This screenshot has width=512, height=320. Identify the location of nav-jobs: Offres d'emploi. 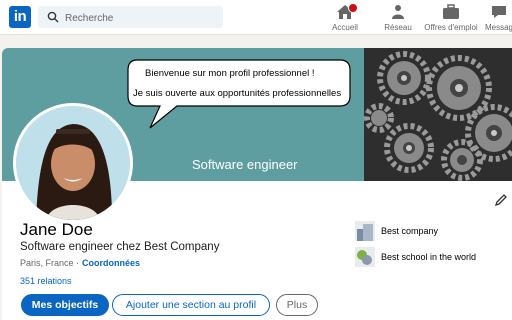
(451, 18).